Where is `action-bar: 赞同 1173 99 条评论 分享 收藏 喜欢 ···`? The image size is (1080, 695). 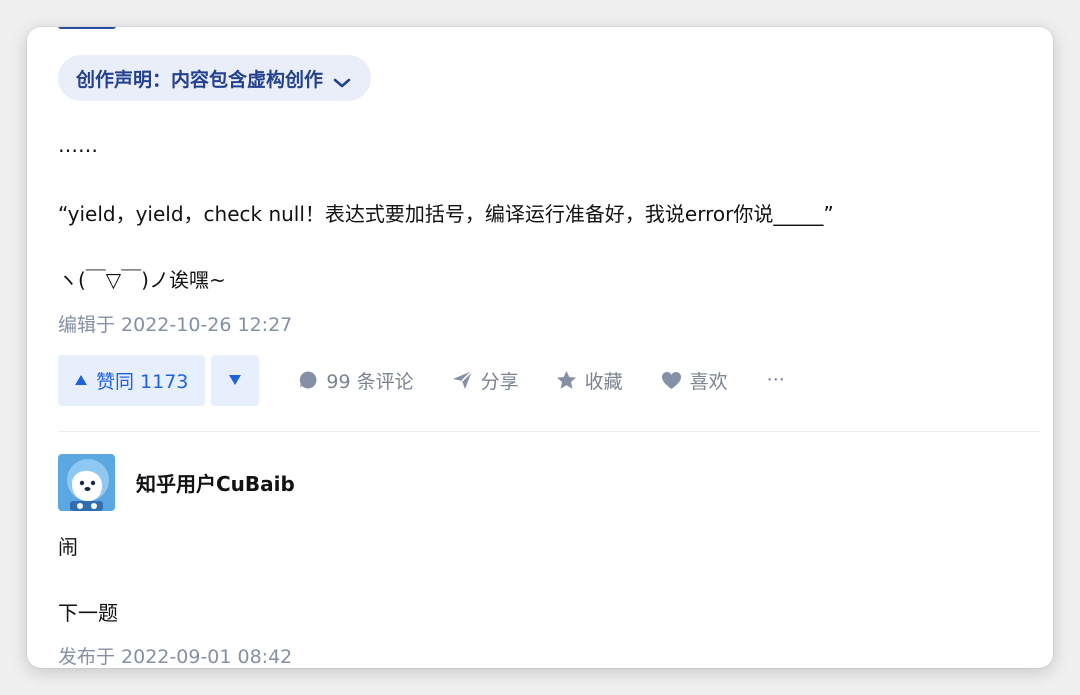 action-bar: 赞同 1173 99 条评论 分享 收藏 喜欢 ··· is located at coordinates (421, 380).